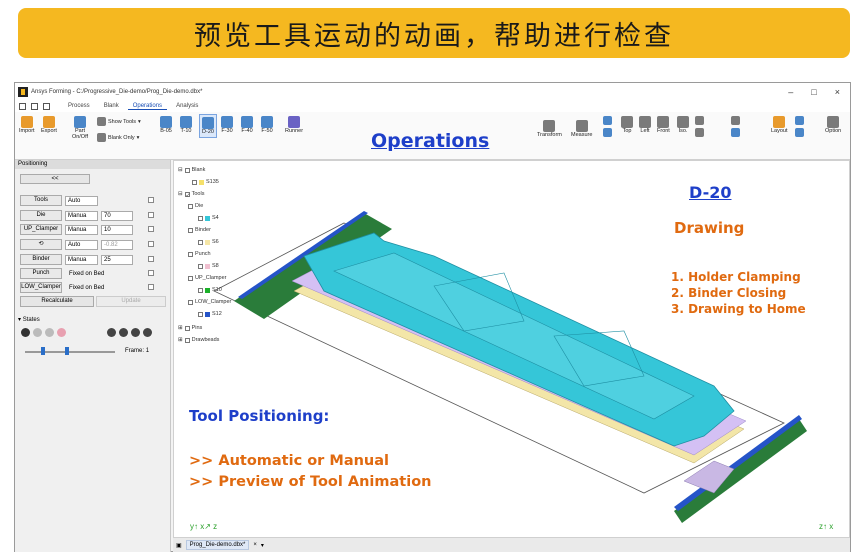 The height and width of the screenshot is (552, 865). Describe the element at coordinates (41, 244) in the screenshot. I see `rotation-button: ⟲` at that location.